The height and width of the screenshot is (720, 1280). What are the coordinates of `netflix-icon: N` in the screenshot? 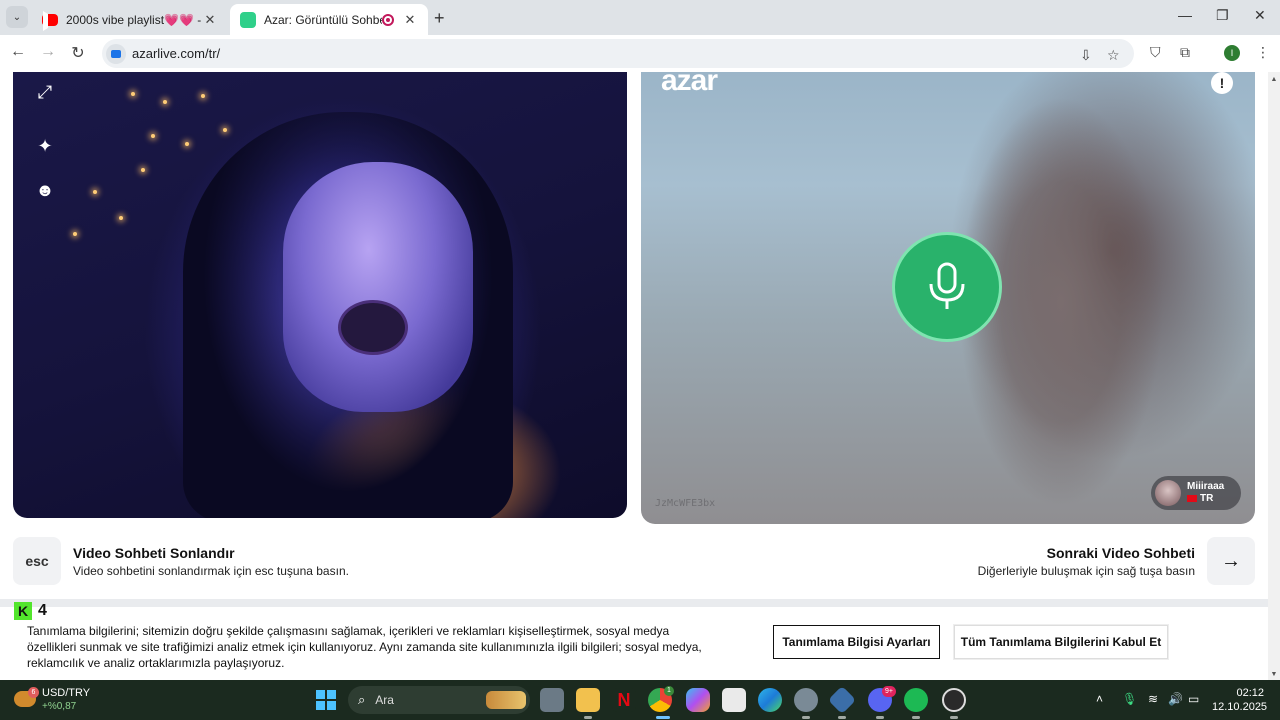 It's located at (624, 700).